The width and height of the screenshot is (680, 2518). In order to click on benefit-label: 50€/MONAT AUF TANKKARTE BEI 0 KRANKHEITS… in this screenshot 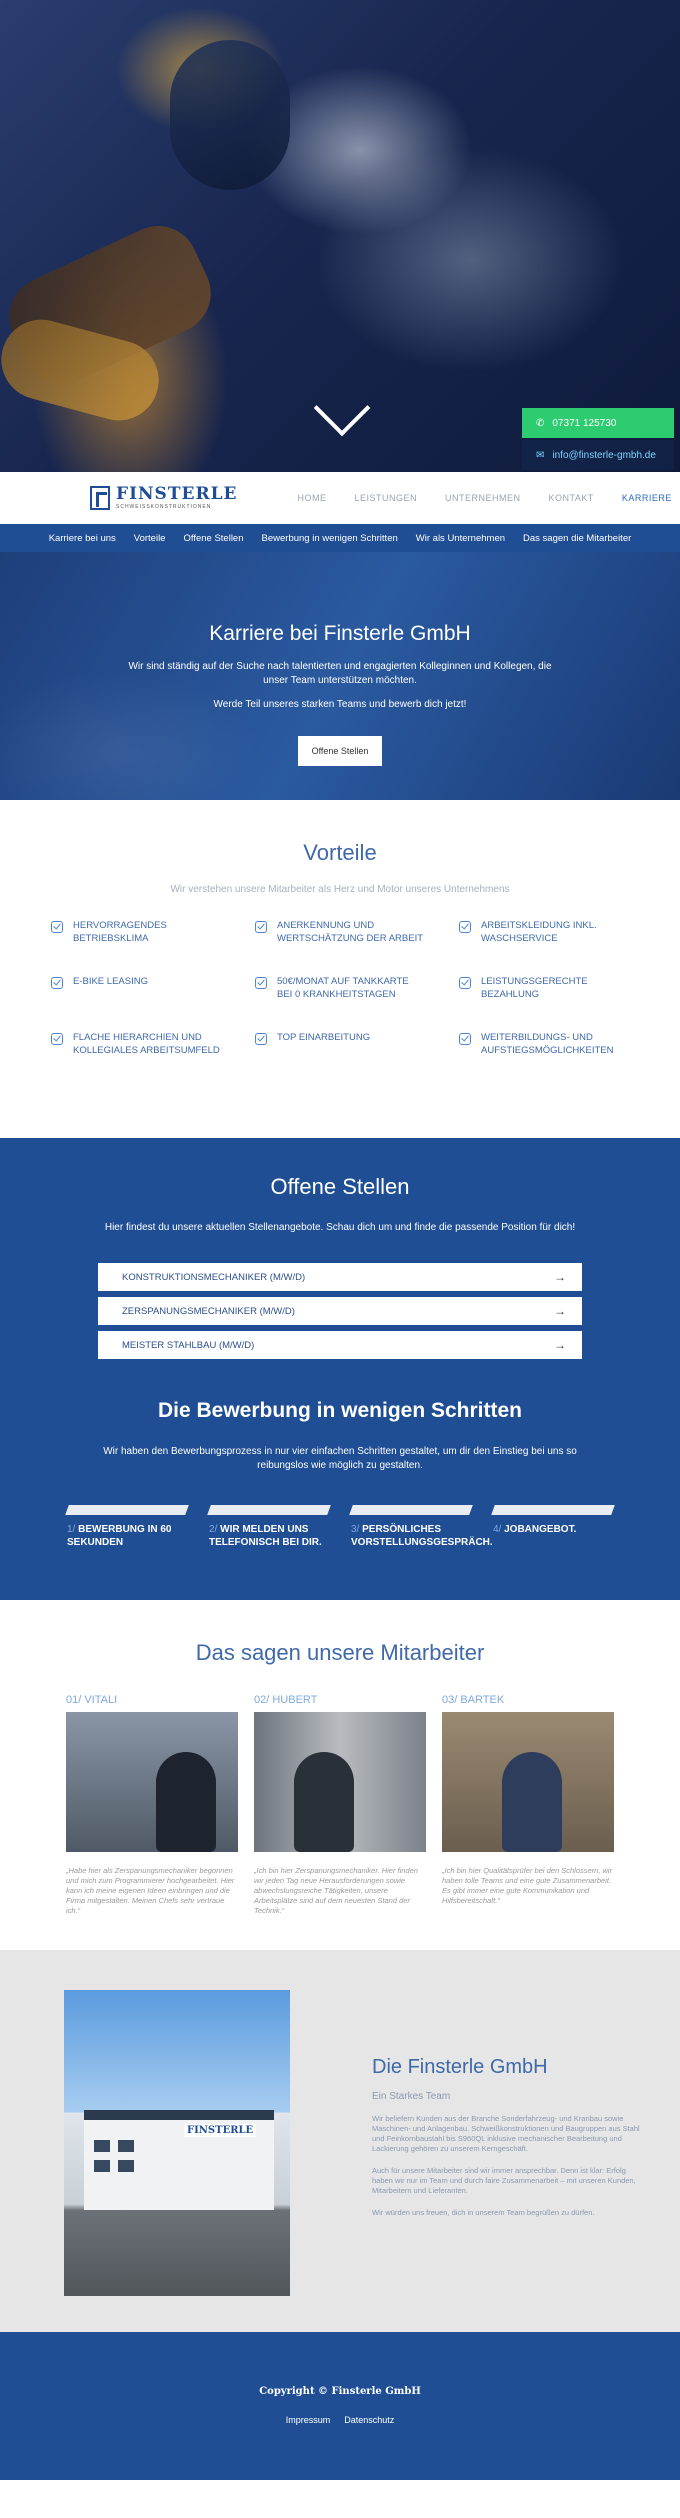, I will do `click(343, 988)`.